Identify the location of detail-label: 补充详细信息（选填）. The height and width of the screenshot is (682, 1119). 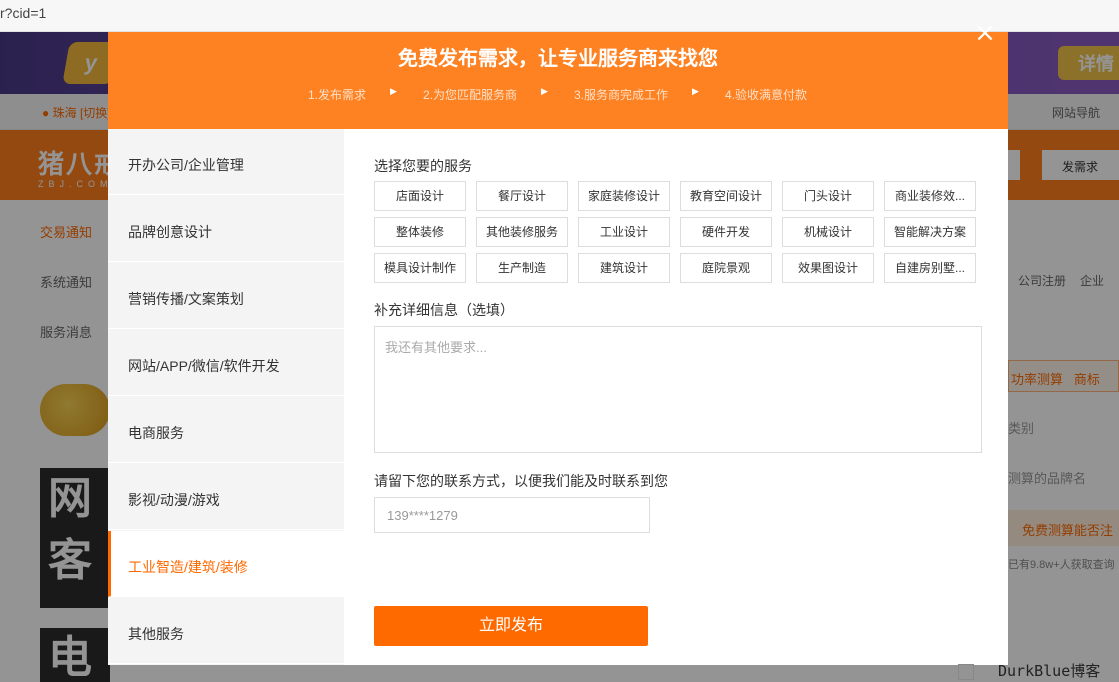
(444, 310).